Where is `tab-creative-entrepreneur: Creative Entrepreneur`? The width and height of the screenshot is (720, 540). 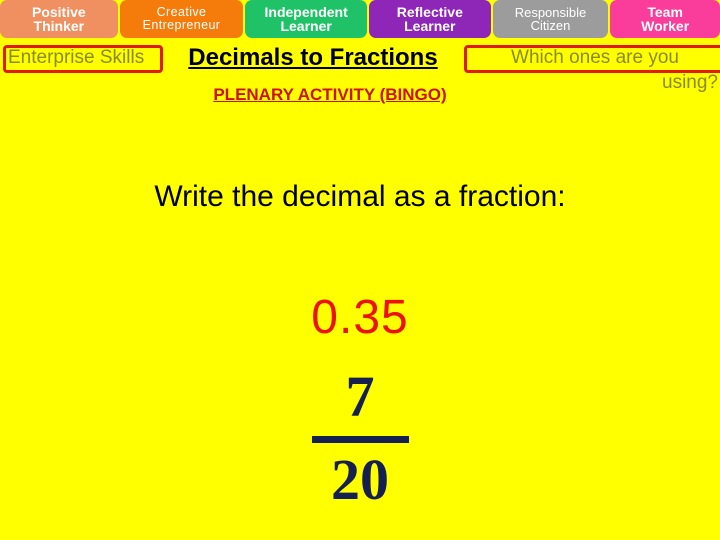 tab-creative-entrepreneur: Creative Entrepreneur is located at coordinates (181, 19).